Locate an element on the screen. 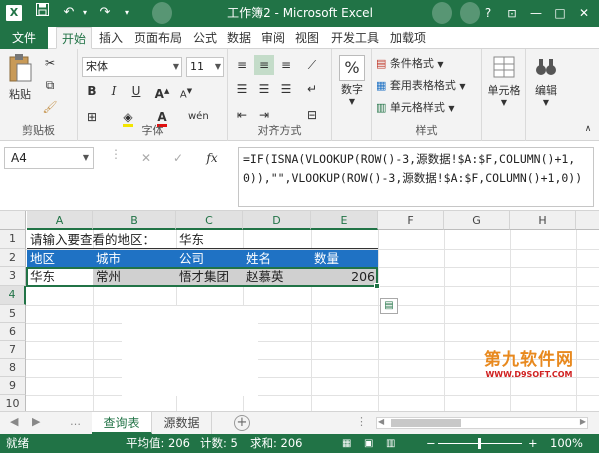 The width and height of the screenshot is (599, 453). cell-c3: 公司 is located at coordinates (209, 259).